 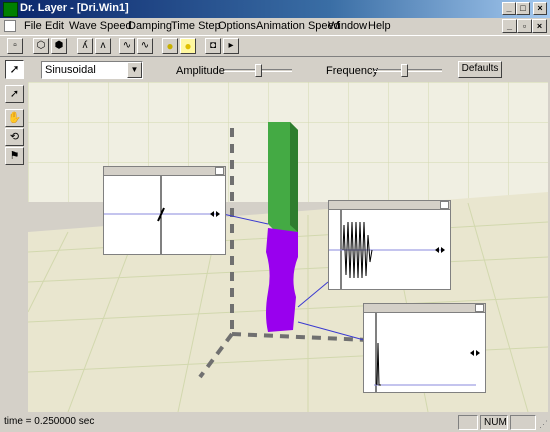 What do you see at coordinates (540, 8) in the screenshot?
I see `close-button: ×` at bounding box center [540, 8].